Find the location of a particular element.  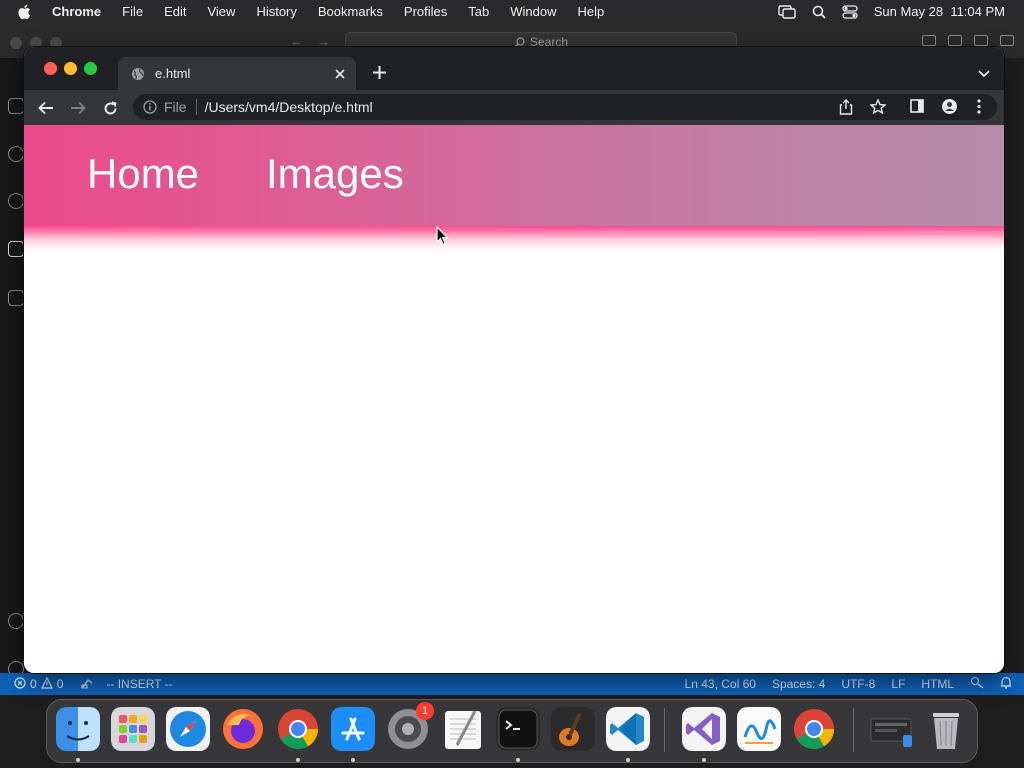

window-close-button is located at coordinates (50, 68).